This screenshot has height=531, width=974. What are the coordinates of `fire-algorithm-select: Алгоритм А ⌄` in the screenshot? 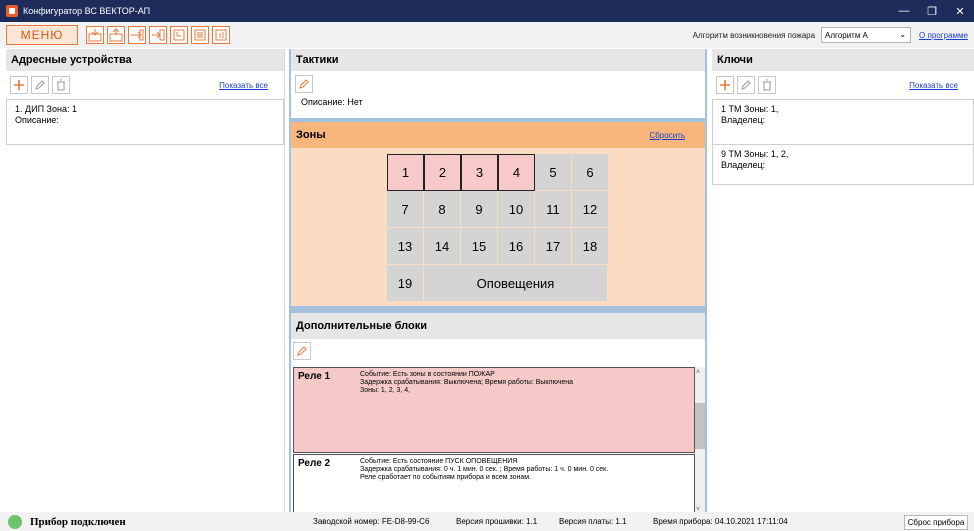 It's located at (866, 35).